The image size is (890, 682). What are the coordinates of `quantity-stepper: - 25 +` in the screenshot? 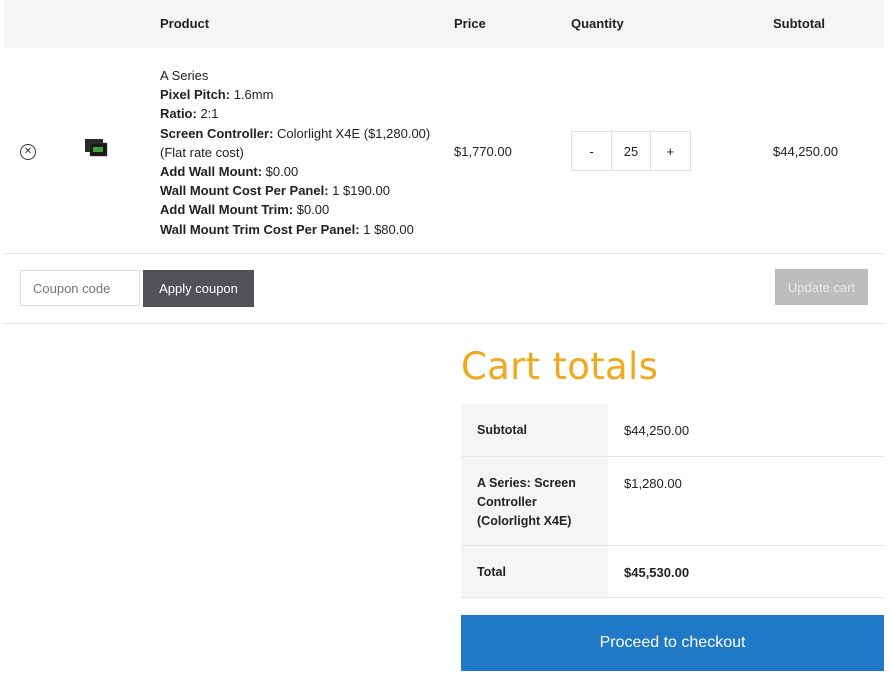 It's located at (631, 151).